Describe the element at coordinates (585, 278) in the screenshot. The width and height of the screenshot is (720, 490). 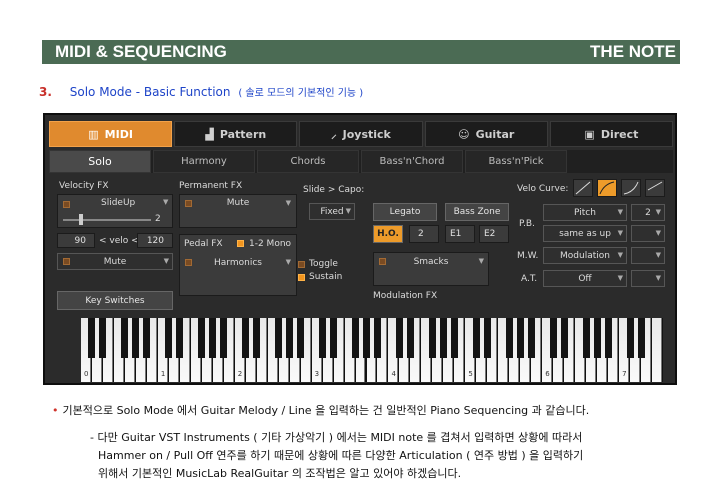
I see `at-dropdown: Off ▼` at that location.